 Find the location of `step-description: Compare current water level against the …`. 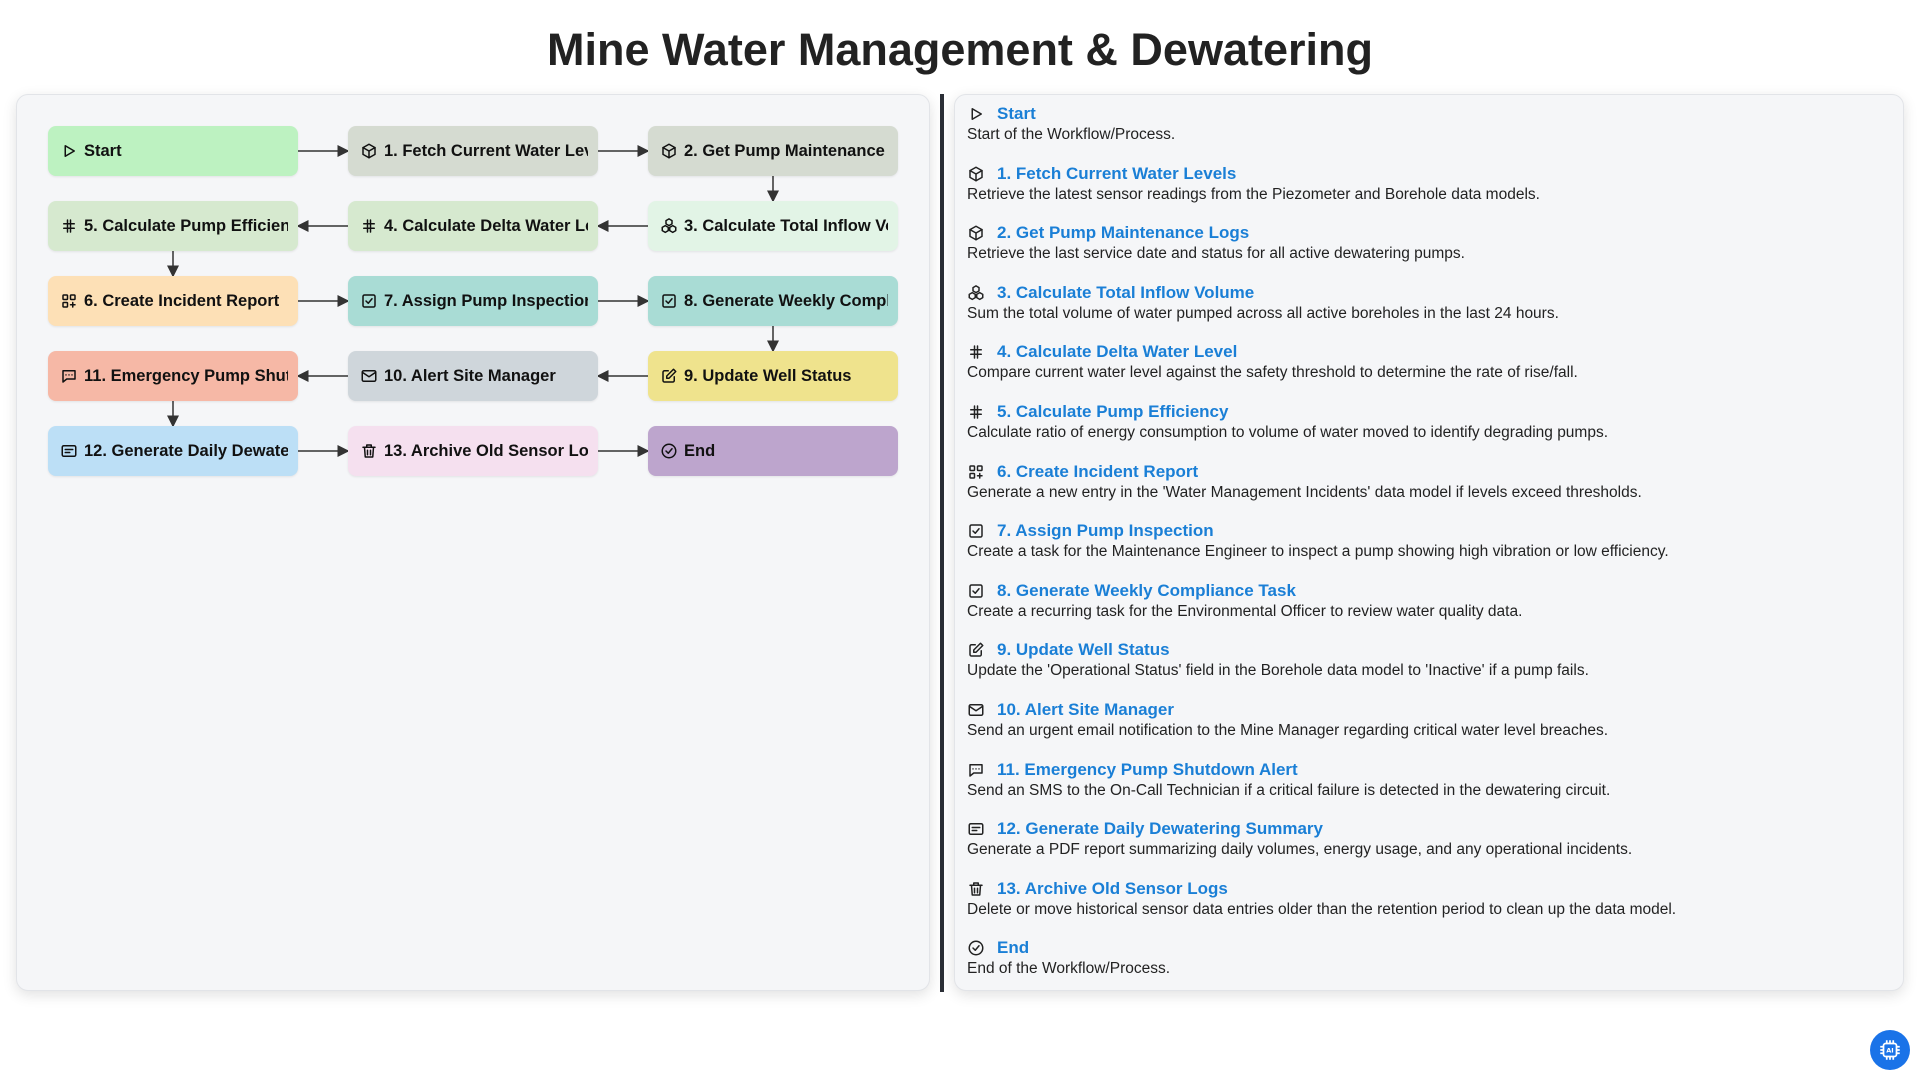

step-description: Compare current water level against the … is located at coordinates (1272, 373).